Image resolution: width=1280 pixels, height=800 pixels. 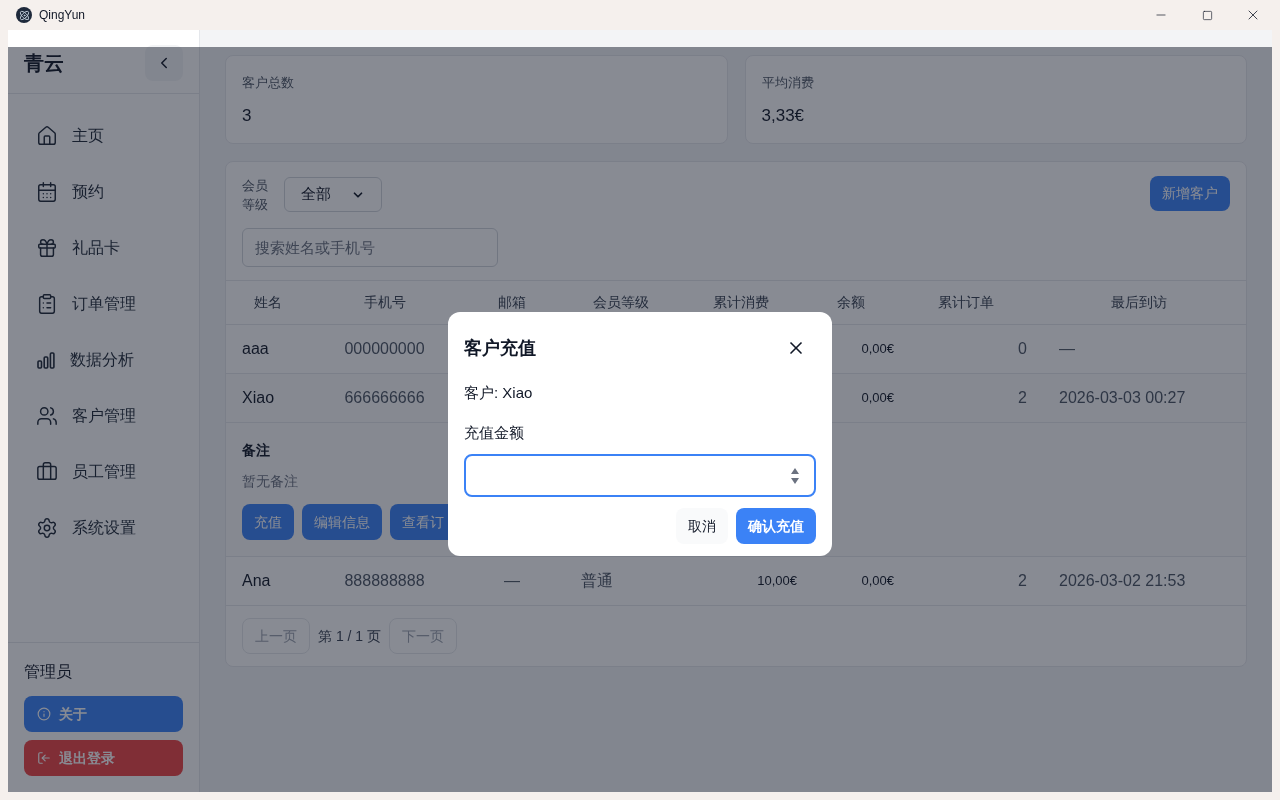 I want to click on collapse-button, so click(x=164, y=63).